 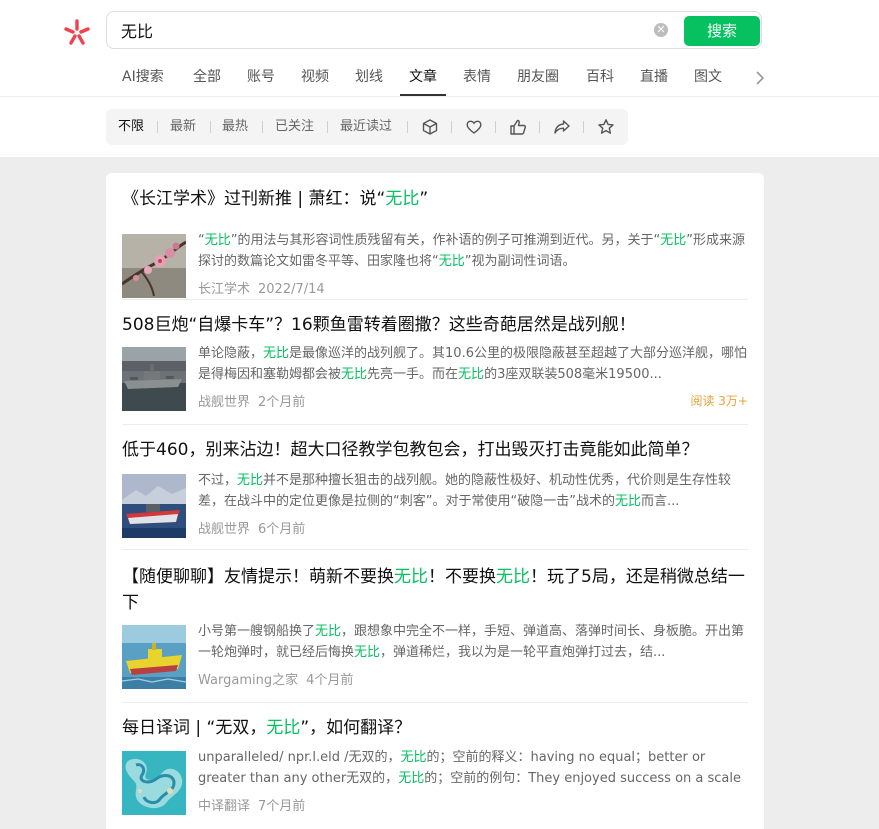 I want to click on result-source: 中译翻译, so click(x=224, y=806).